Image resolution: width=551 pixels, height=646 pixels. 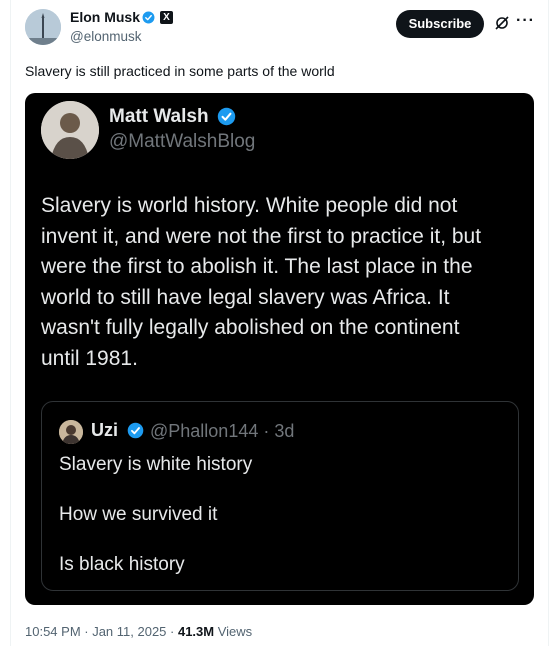 I want to click on author-name: Elon Musk, so click(x=105, y=17).